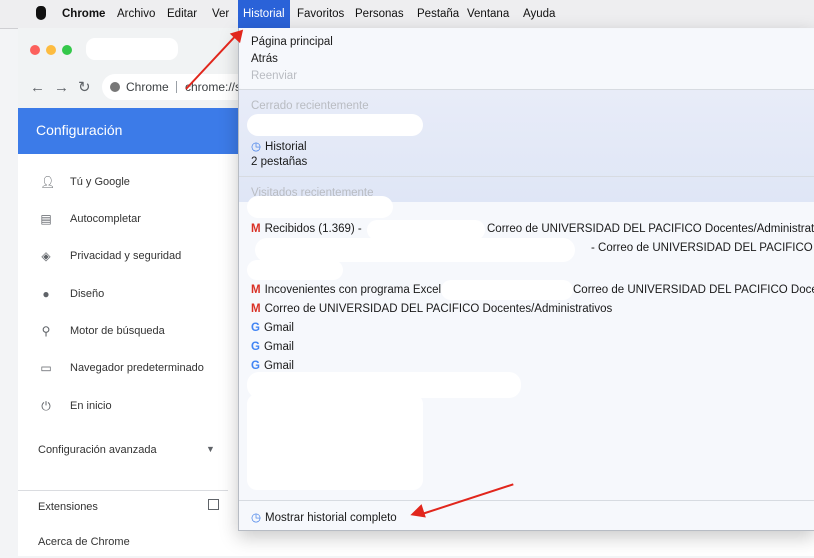 This screenshot has height=558, width=814. I want to click on sidebar-item-config-avanzada: Configuración avanzada ▼, so click(123, 451).